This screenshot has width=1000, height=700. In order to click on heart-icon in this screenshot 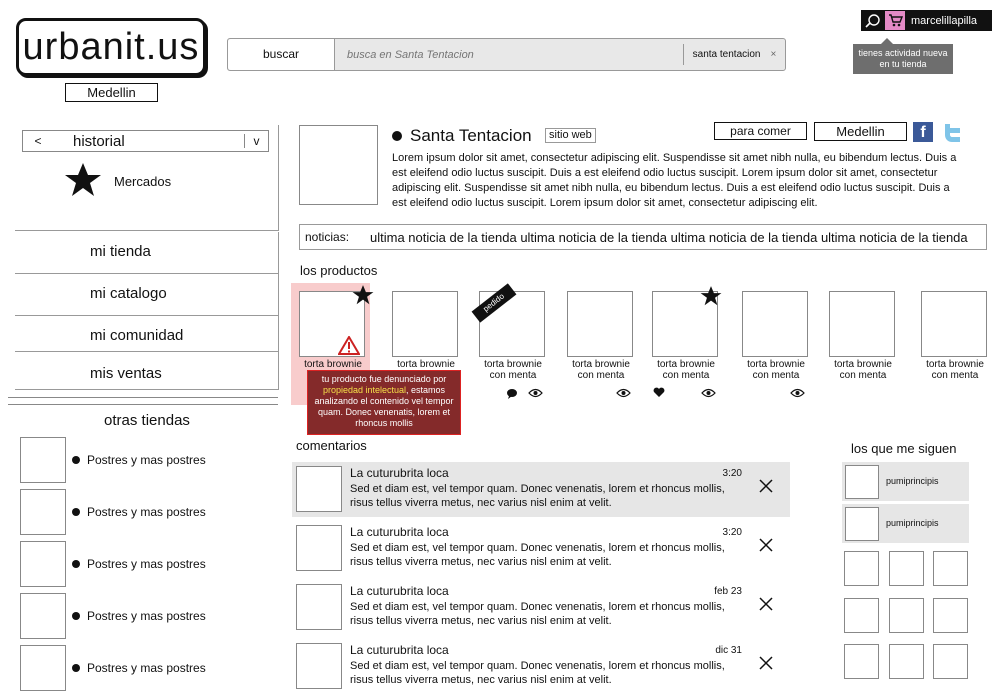, I will do `click(659, 392)`.